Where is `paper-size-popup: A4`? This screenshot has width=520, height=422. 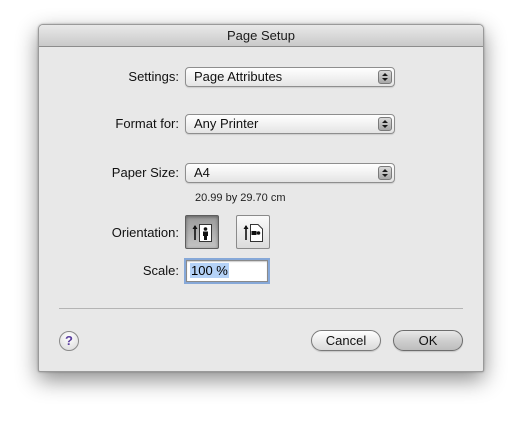 paper-size-popup: A4 is located at coordinates (290, 173).